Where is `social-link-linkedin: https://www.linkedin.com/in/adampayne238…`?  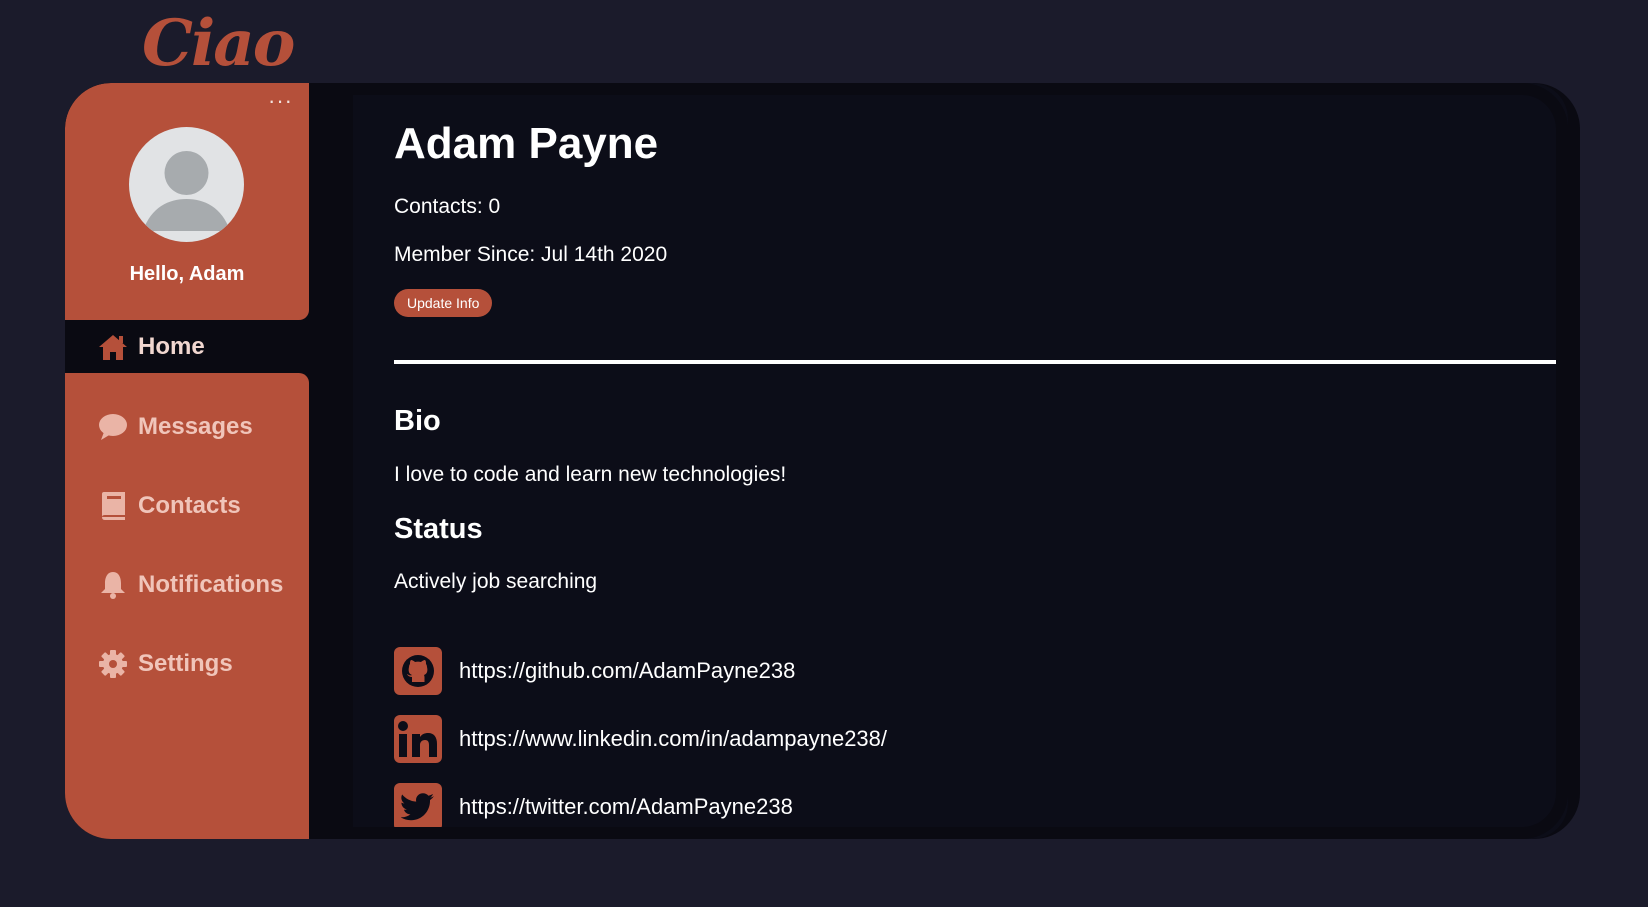
social-link-linkedin: https://www.linkedin.com/in/adampayne238… is located at coordinates (640, 739).